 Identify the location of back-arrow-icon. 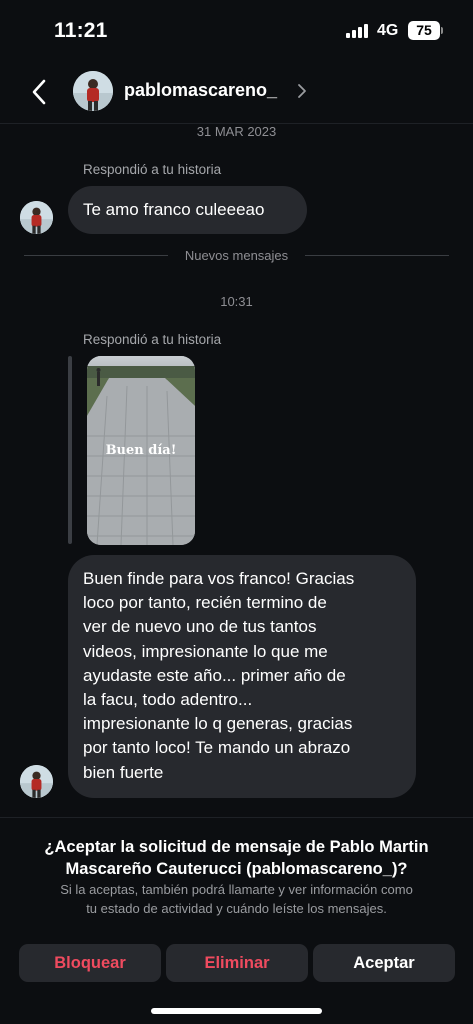
(39, 92).